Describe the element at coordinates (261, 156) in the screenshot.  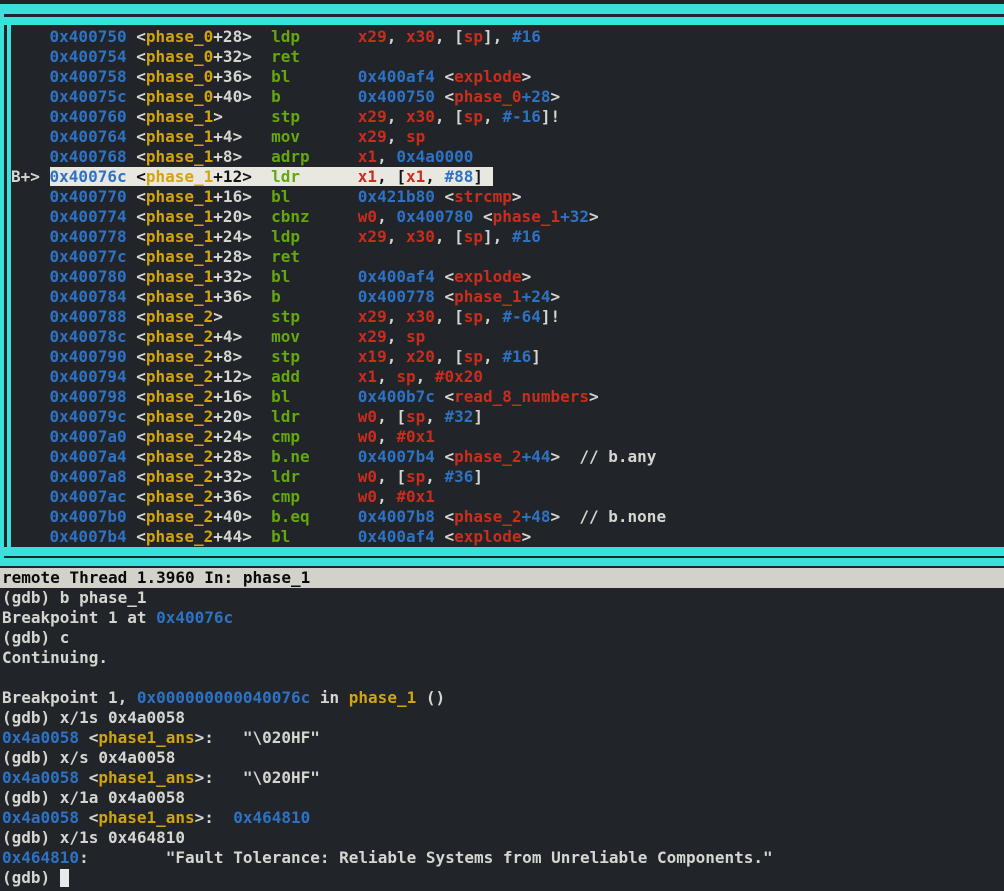
I see `disasm-row: 0x400768 <phase_1+8> adrp x1, 0x4a0000` at that location.